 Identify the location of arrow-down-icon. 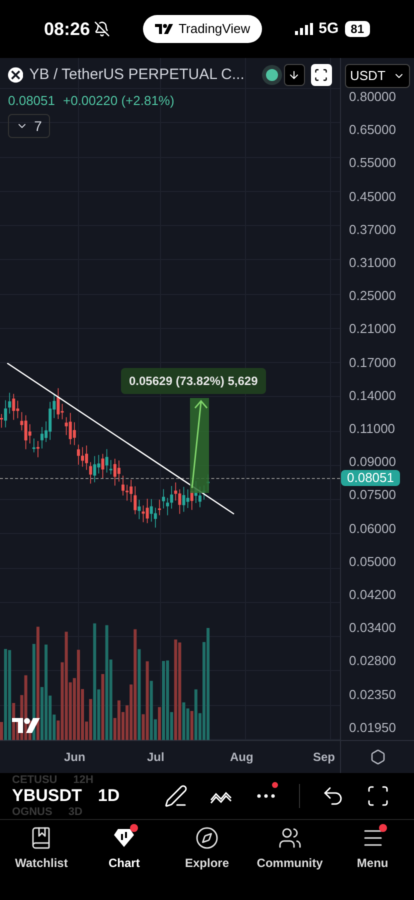
(294, 75).